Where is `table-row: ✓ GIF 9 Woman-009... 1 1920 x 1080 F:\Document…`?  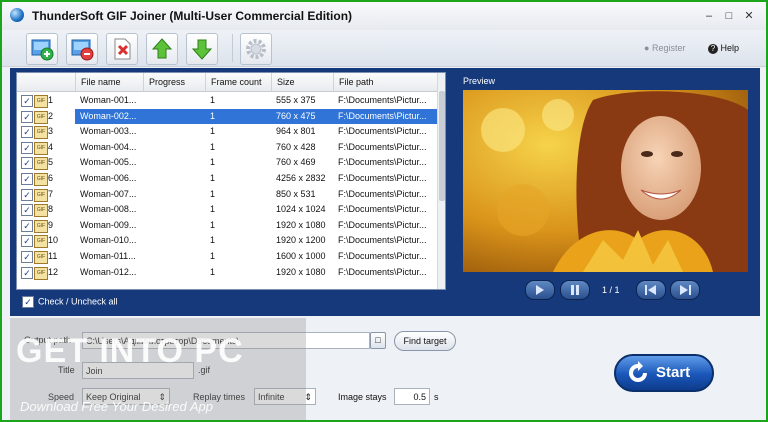 table-row: ✓ GIF 9 Woman-009... 1 1920 x 1080 F:\Document… is located at coordinates (227, 226).